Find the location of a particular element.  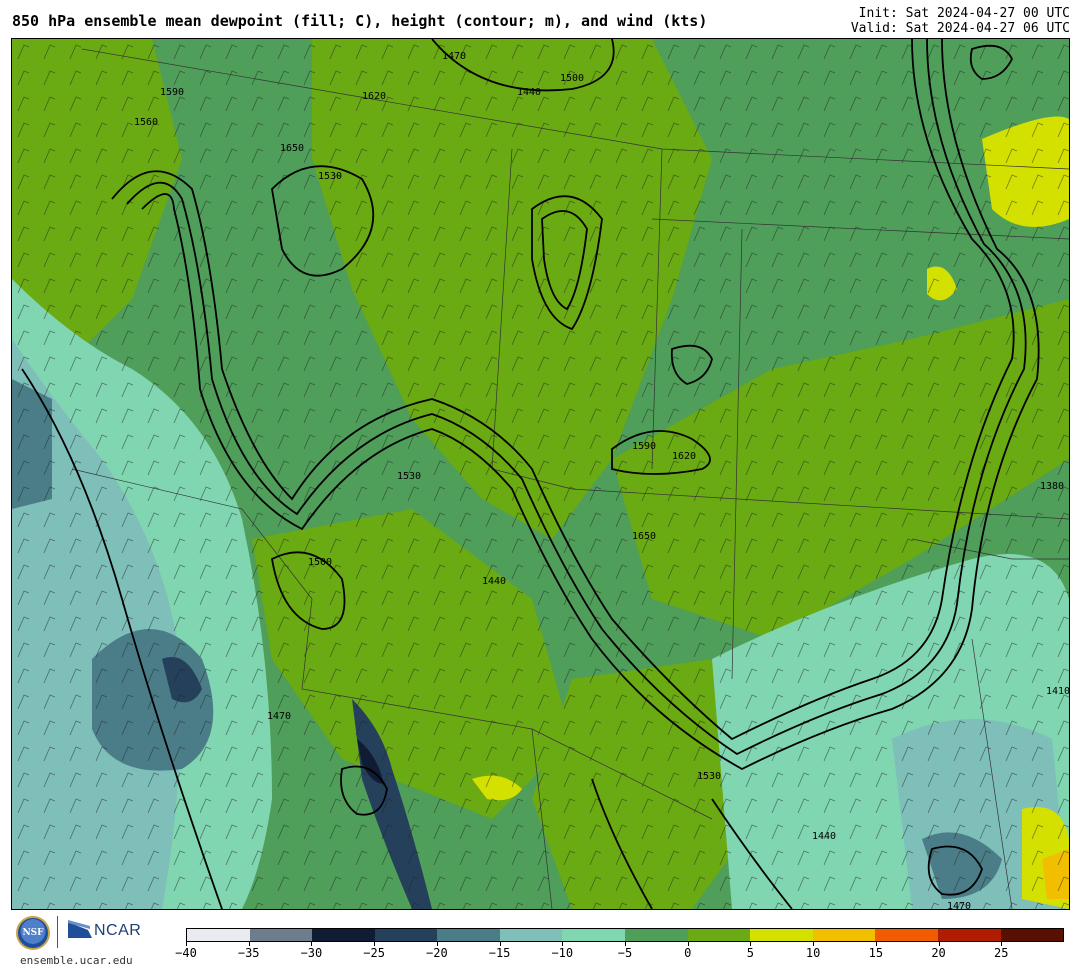

logo-area: NSF NCAR ensemble.ucar.edu is located at coordinates (84, 942).